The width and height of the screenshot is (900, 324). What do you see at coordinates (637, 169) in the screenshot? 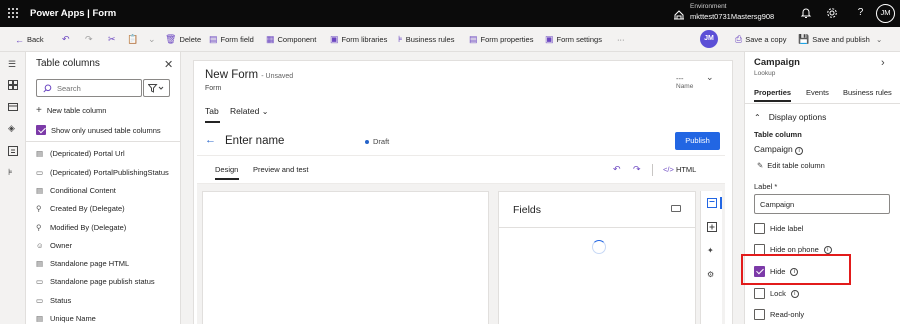
I see `redo-icon: ↷` at bounding box center [637, 169].